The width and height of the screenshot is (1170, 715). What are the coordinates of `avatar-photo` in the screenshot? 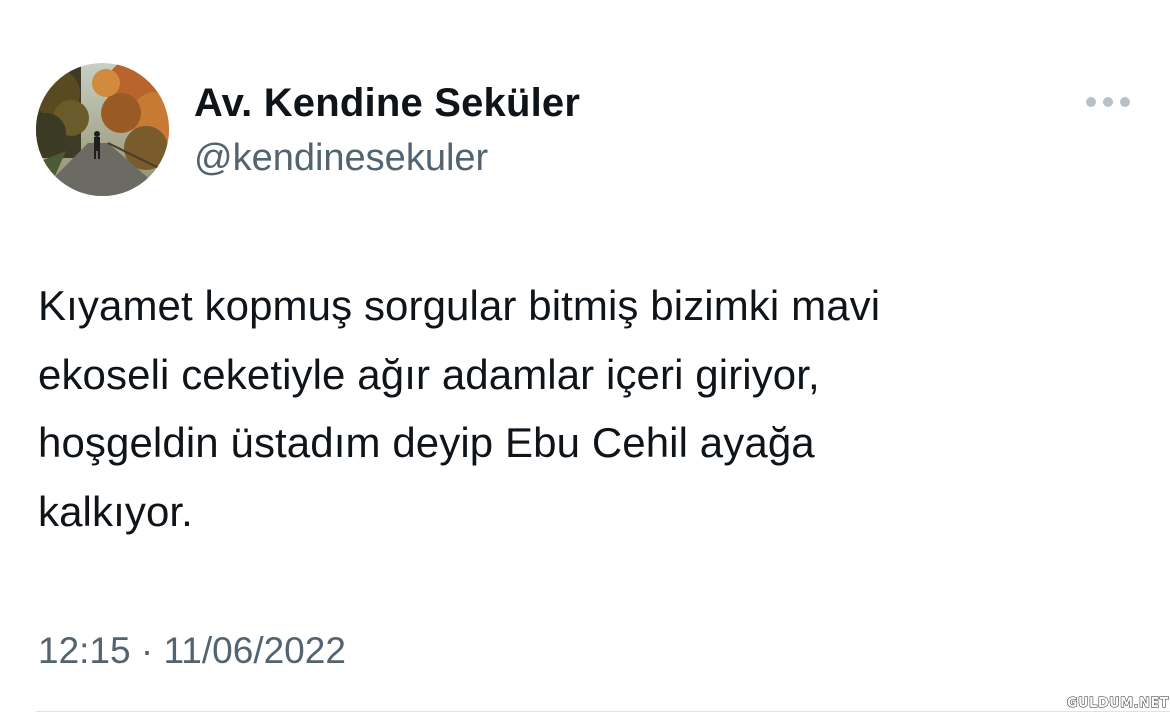 It's located at (102, 129).